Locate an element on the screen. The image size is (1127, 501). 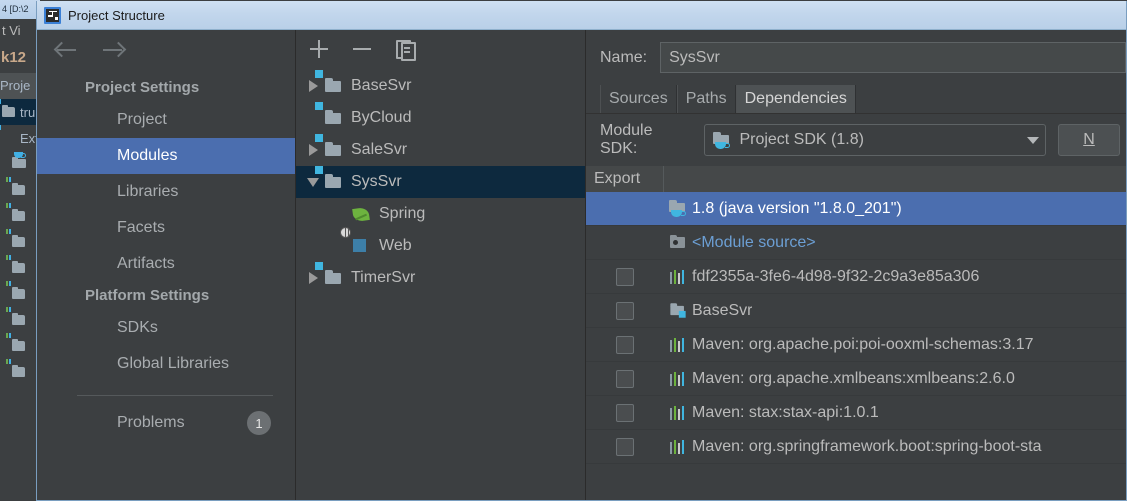
tab-sources: Sources is located at coordinates (638, 99).